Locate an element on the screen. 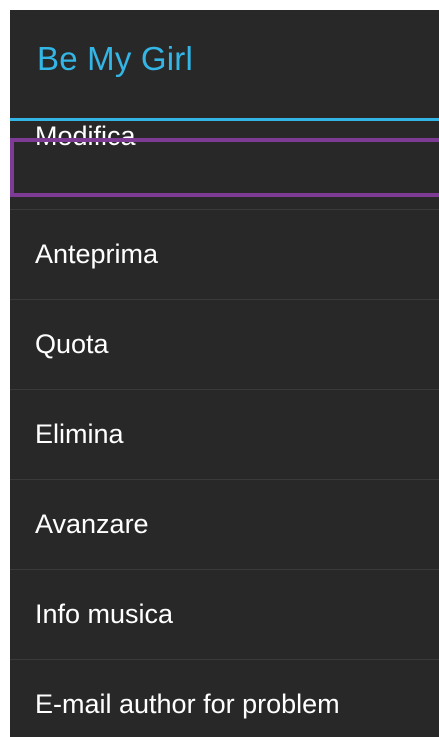 This screenshot has width=439, height=737. menu-item-quota: Quota is located at coordinates (224, 345).